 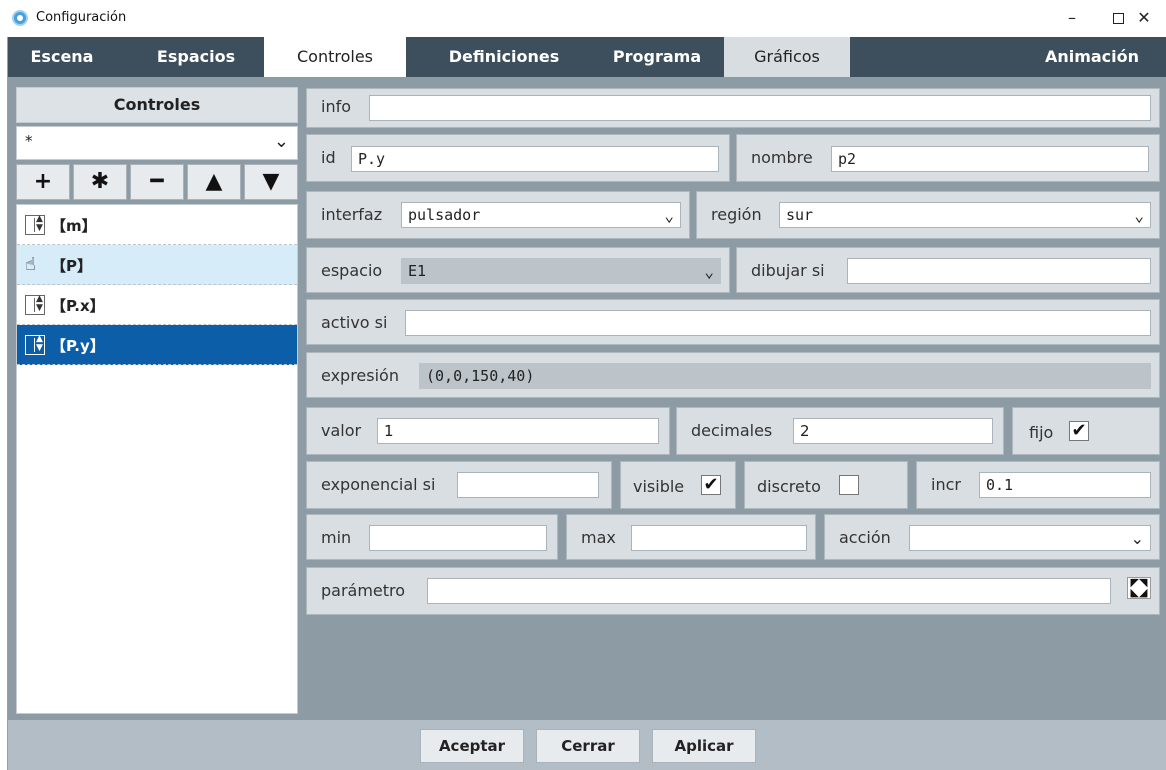 I want to click on list-item-label: 【P.y】, so click(x=78, y=346).